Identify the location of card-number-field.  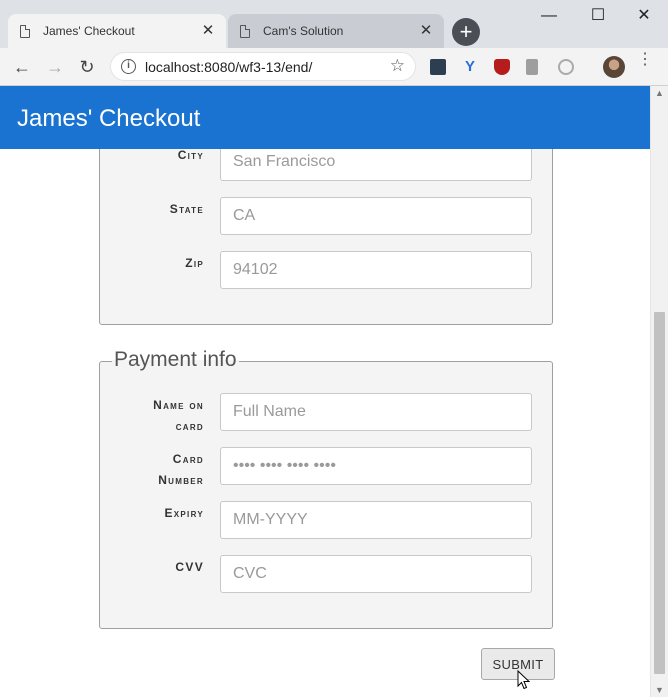
(376, 466).